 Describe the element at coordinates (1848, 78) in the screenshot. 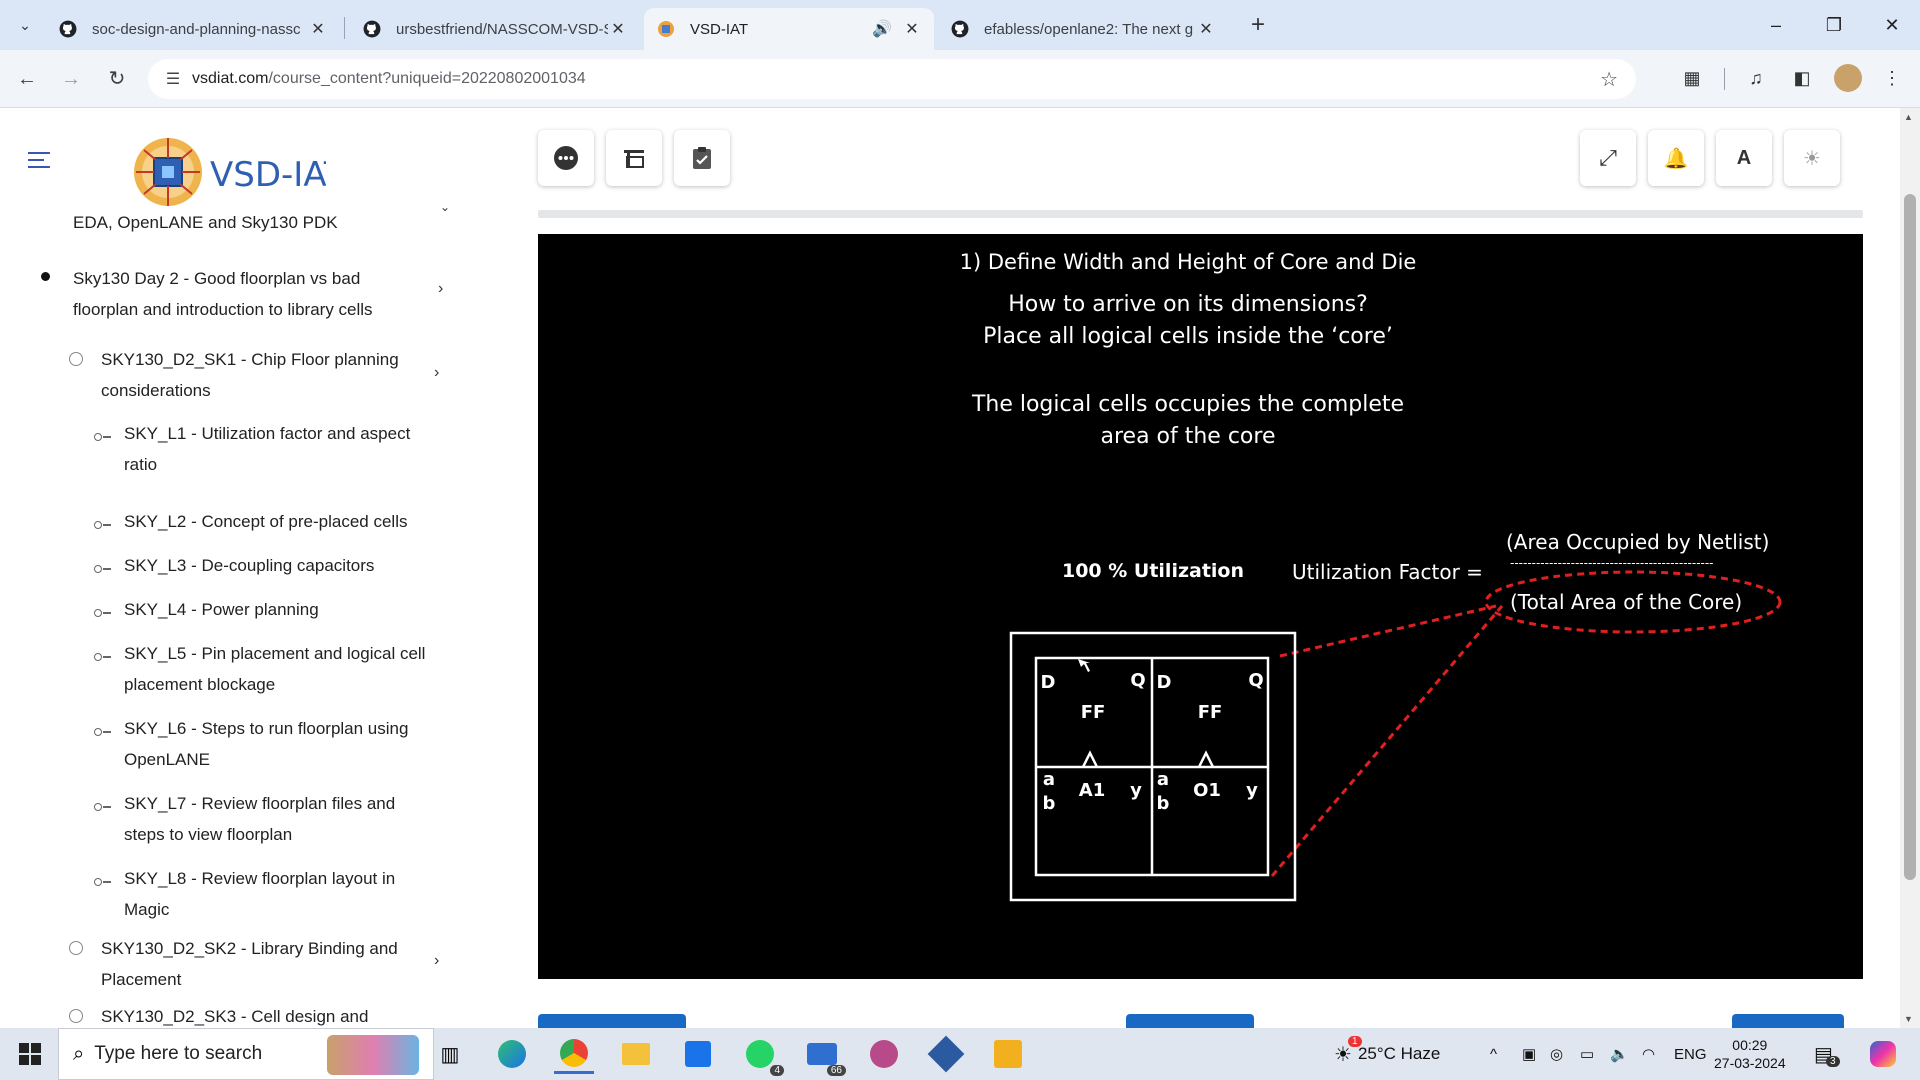

I see `profile-avatar` at that location.